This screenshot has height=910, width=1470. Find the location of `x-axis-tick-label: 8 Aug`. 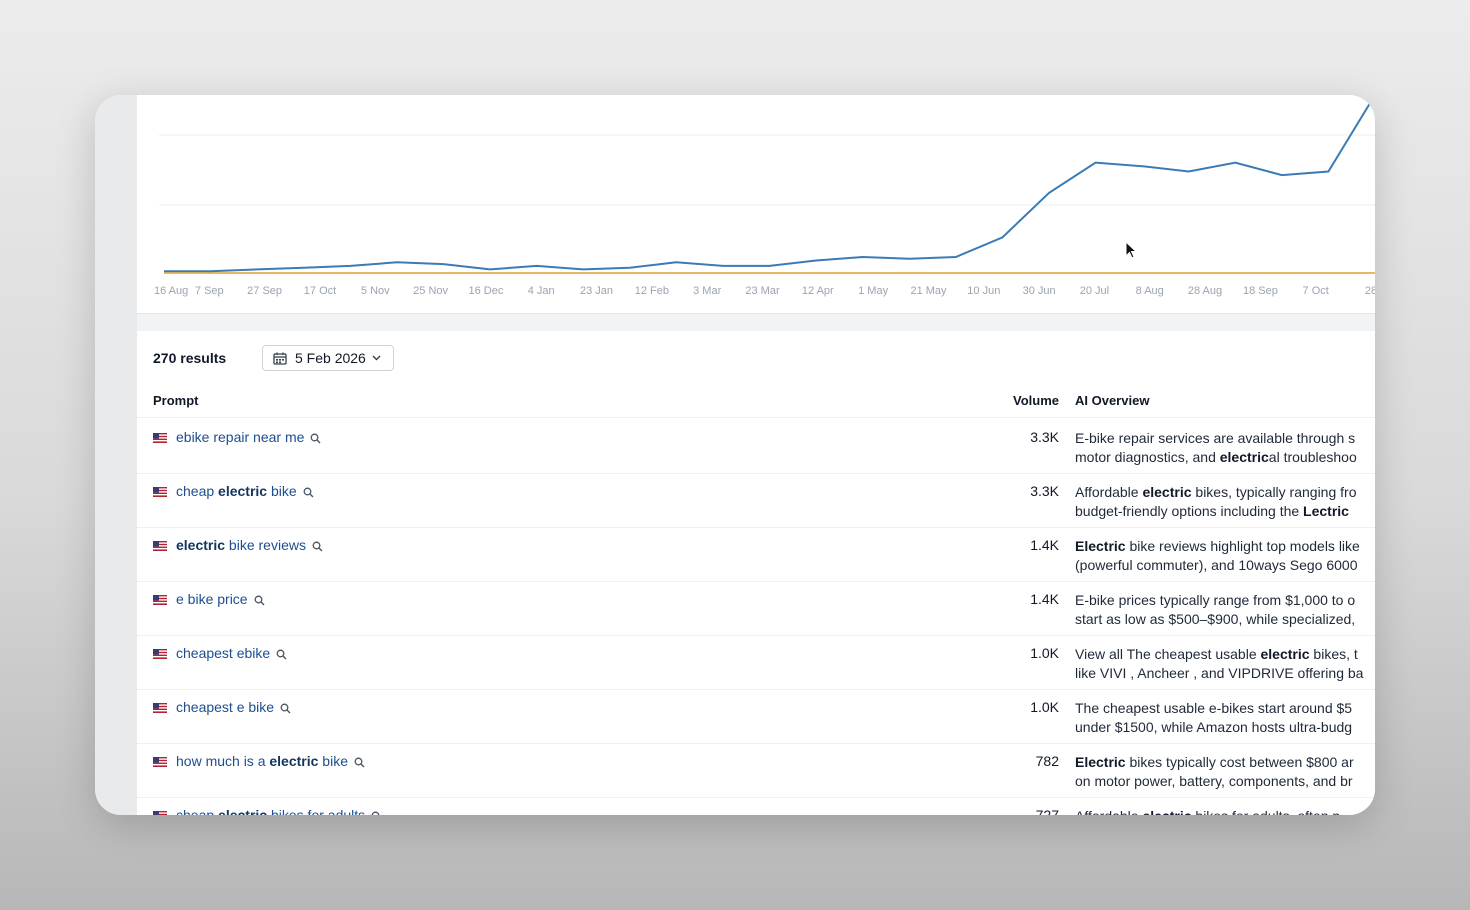

x-axis-tick-label: 8 Aug is located at coordinates (1150, 291).